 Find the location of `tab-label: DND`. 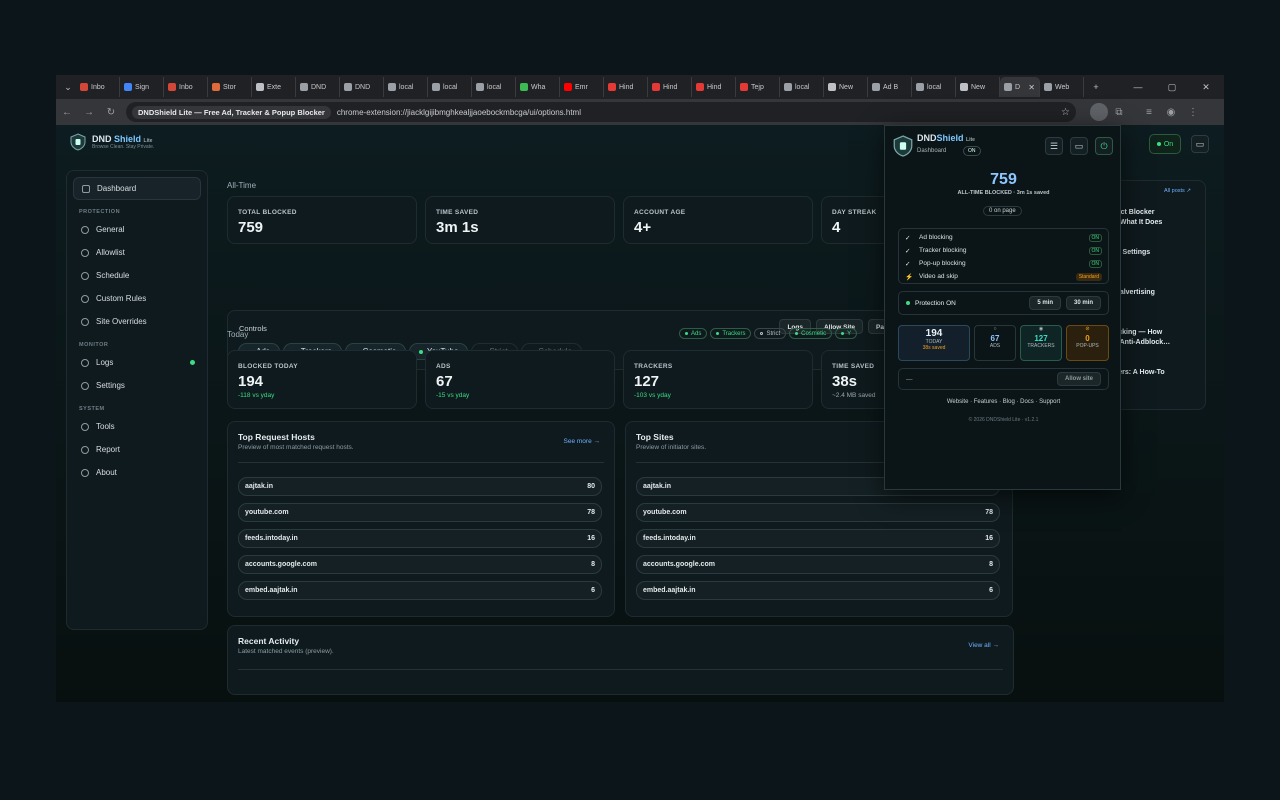

tab-label: DND is located at coordinates (319, 87).